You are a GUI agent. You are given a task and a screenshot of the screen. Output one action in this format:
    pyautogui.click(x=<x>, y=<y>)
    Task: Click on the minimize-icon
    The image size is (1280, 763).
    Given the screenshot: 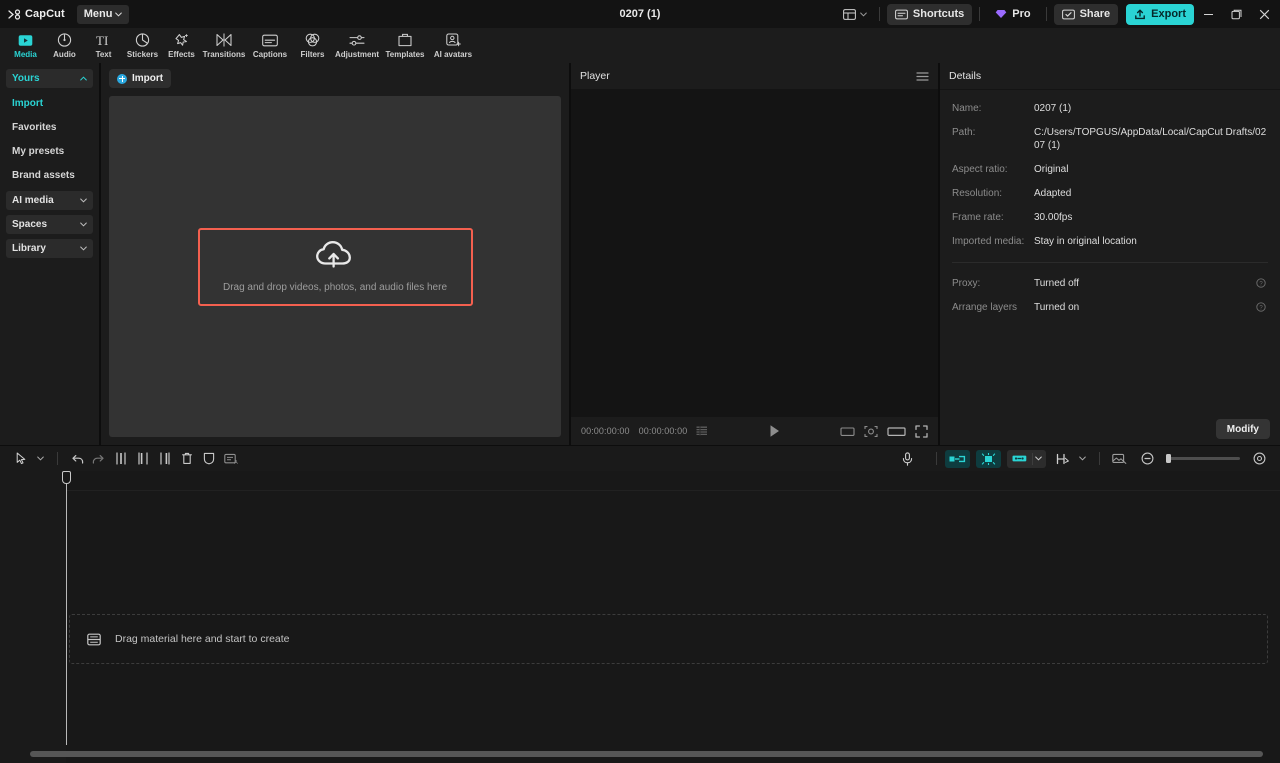 What is the action you would take?
    pyautogui.click(x=1208, y=14)
    